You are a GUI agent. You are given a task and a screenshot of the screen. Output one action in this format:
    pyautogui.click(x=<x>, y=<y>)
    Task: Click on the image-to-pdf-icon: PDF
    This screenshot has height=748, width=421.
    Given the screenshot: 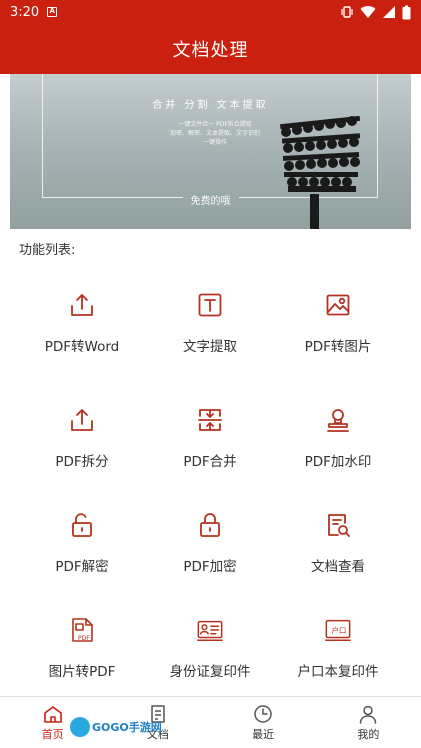 What is the action you would take?
    pyautogui.click(x=82, y=630)
    